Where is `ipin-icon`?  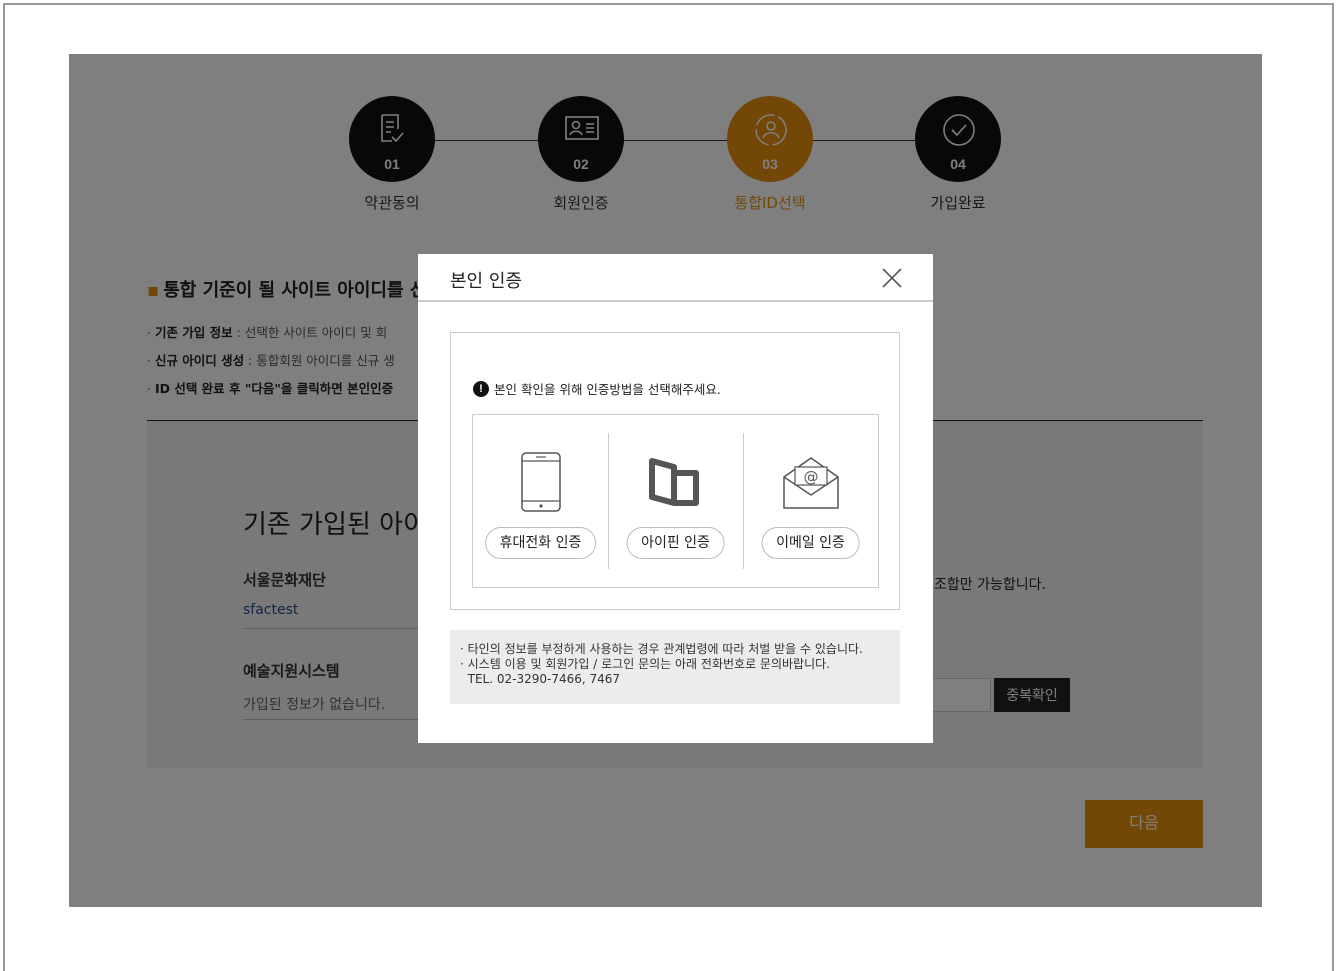
ipin-icon is located at coordinates (673, 482).